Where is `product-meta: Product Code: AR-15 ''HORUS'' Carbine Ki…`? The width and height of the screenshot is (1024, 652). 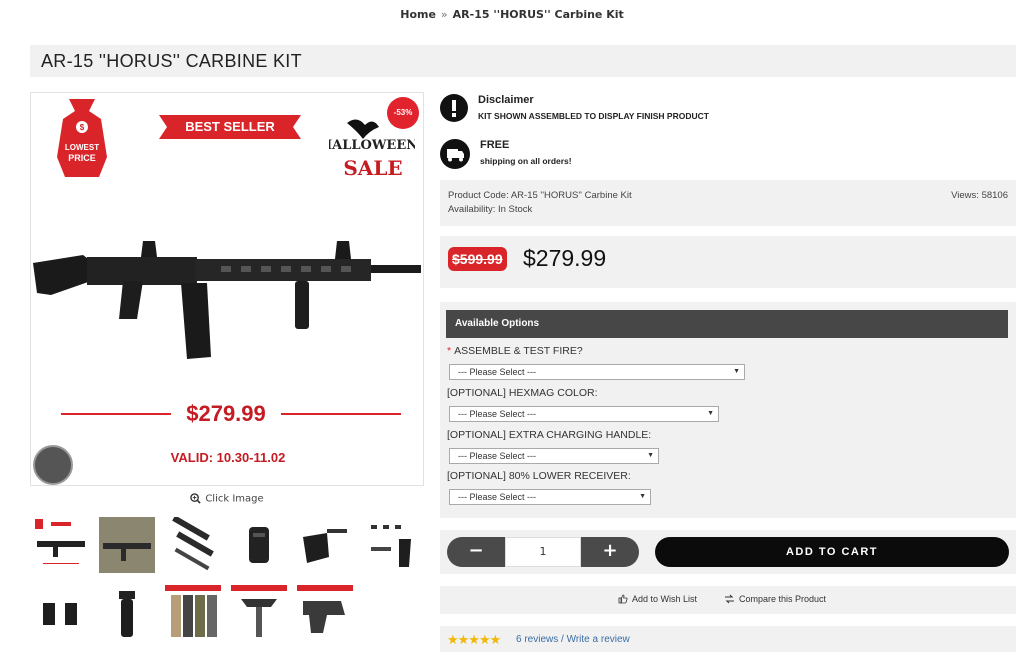 product-meta: Product Code: AR-15 ''HORUS'' Carbine Ki… is located at coordinates (728, 203).